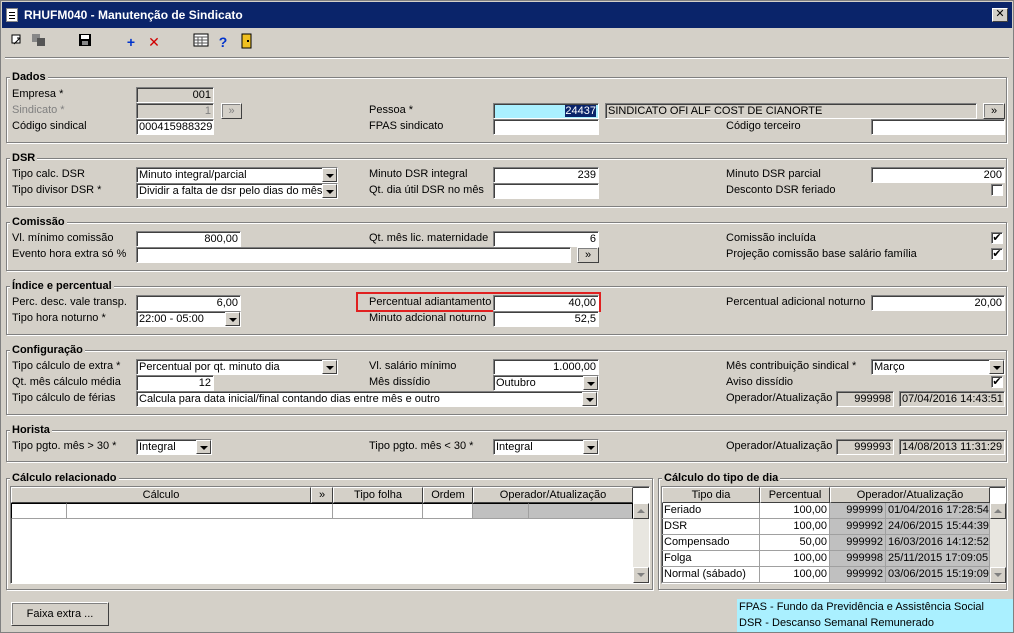 The height and width of the screenshot is (633, 1014). Describe the element at coordinates (12, 15) in the screenshot. I see `app-document-icon` at that location.